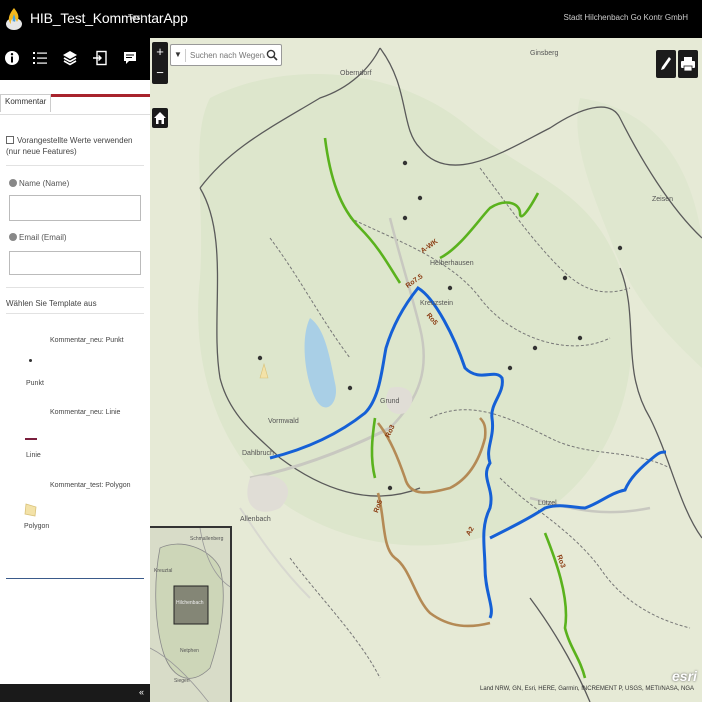 This screenshot has width=702, height=702. What do you see at coordinates (178, 54) in the screenshot?
I see `search-source-dropdown: ▼` at bounding box center [178, 54].